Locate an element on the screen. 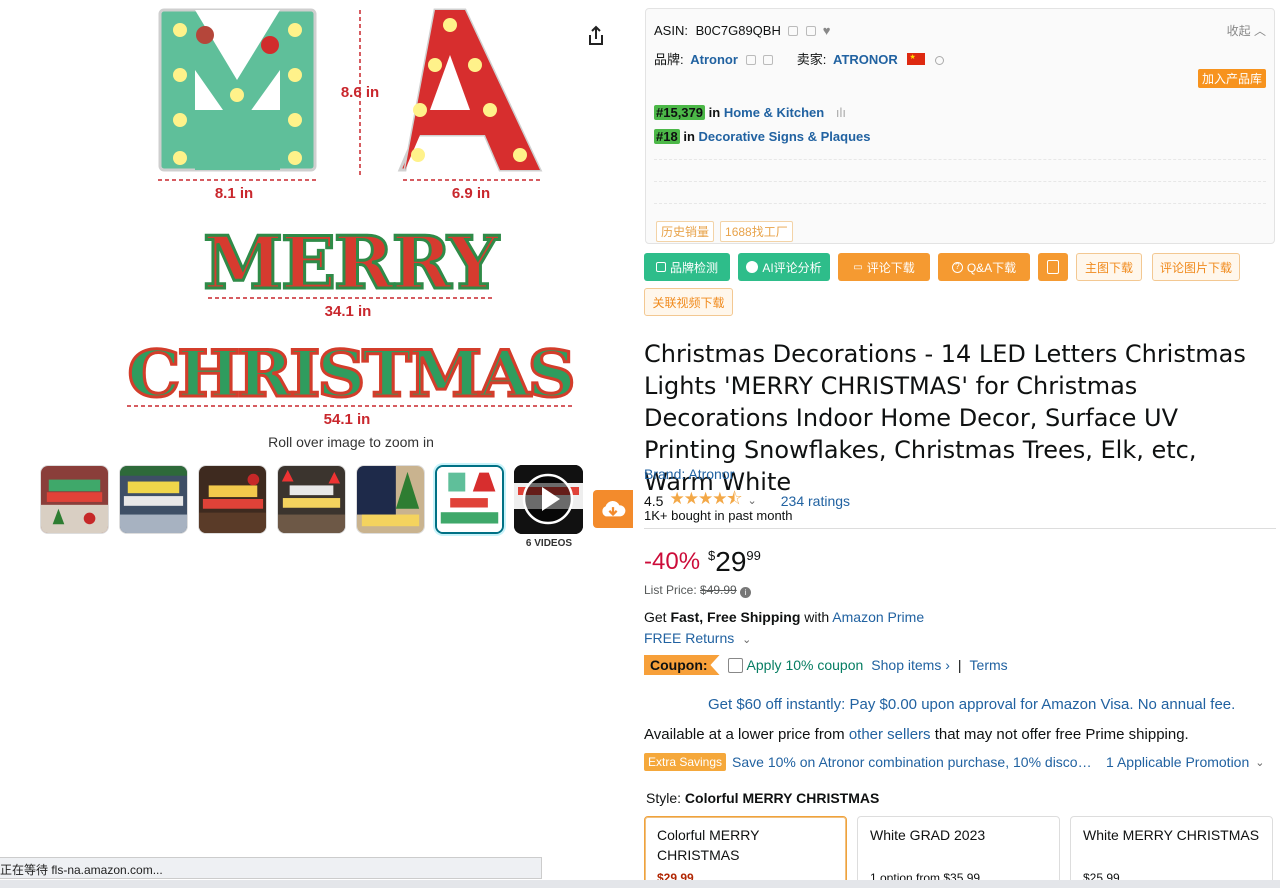 This screenshot has width=1280, height=888. price-block: -40% $ 29 99 is located at coordinates (702, 562).